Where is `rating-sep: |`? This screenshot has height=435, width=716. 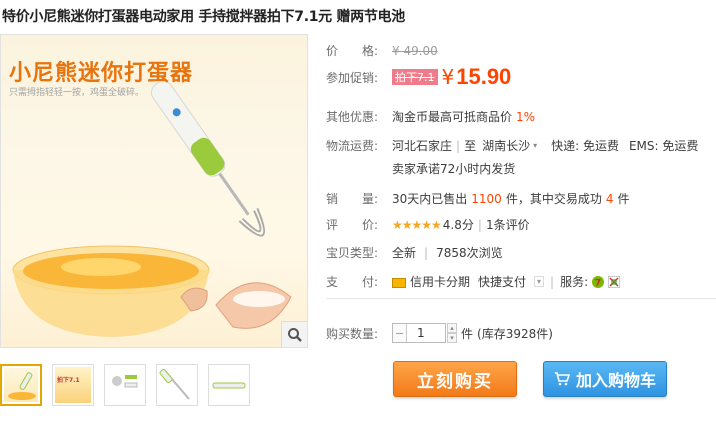 rating-sep: | is located at coordinates (479, 224).